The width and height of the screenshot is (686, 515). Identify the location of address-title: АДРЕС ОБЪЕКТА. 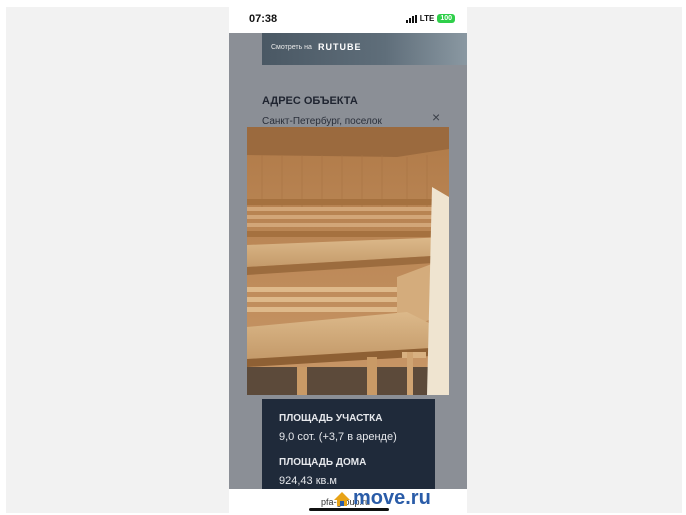
(310, 101).